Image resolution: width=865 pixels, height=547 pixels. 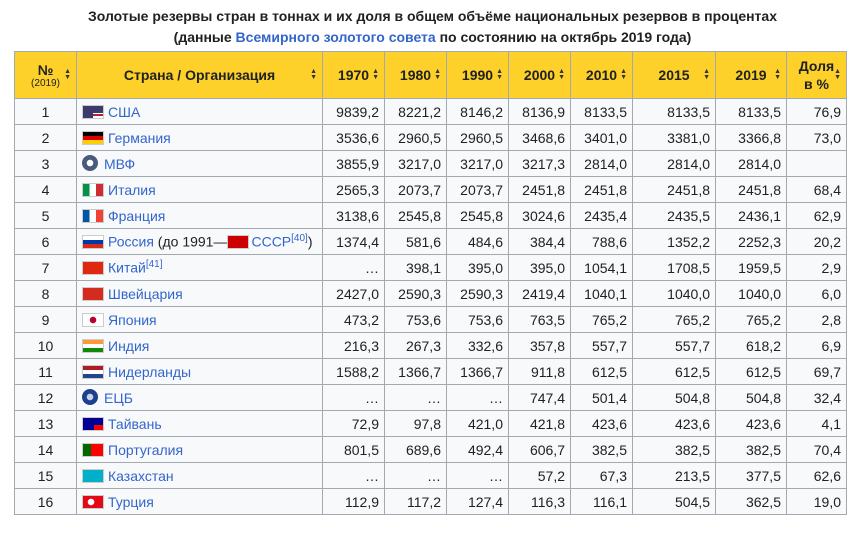 I want to click on country-link: ЕЦБ, so click(x=118, y=398).